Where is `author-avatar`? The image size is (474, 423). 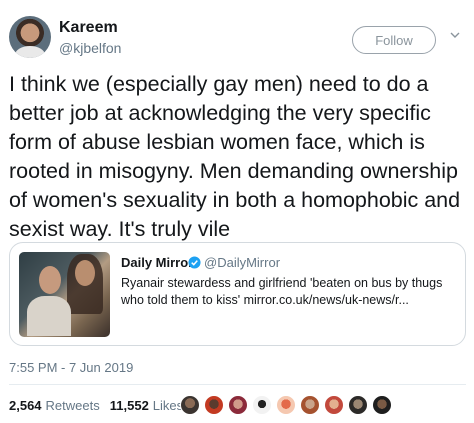
author-avatar is located at coordinates (30, 37).